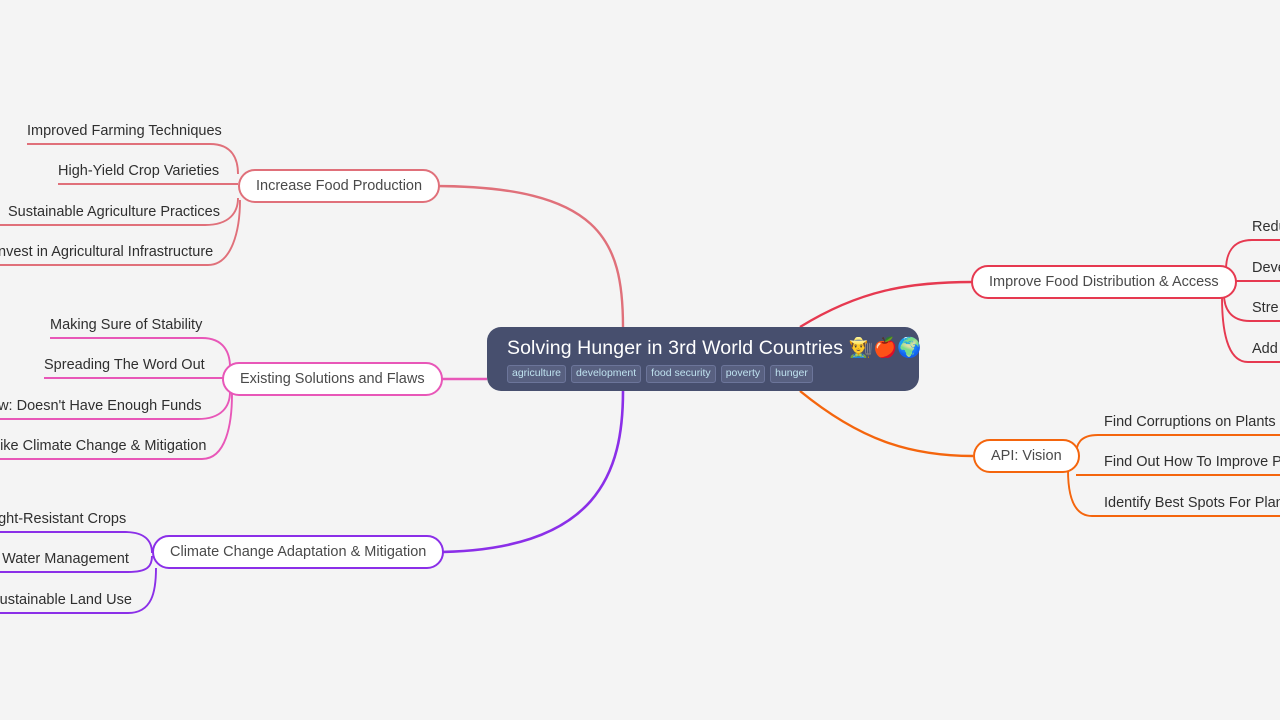 This screenshot has width=1280, height=720. What do you see at coordinates (63, 519) in the screenshot?
I see `leaf-drought-resistant-crops: ught-Resistant Crops` at bounding box center [63, 519].